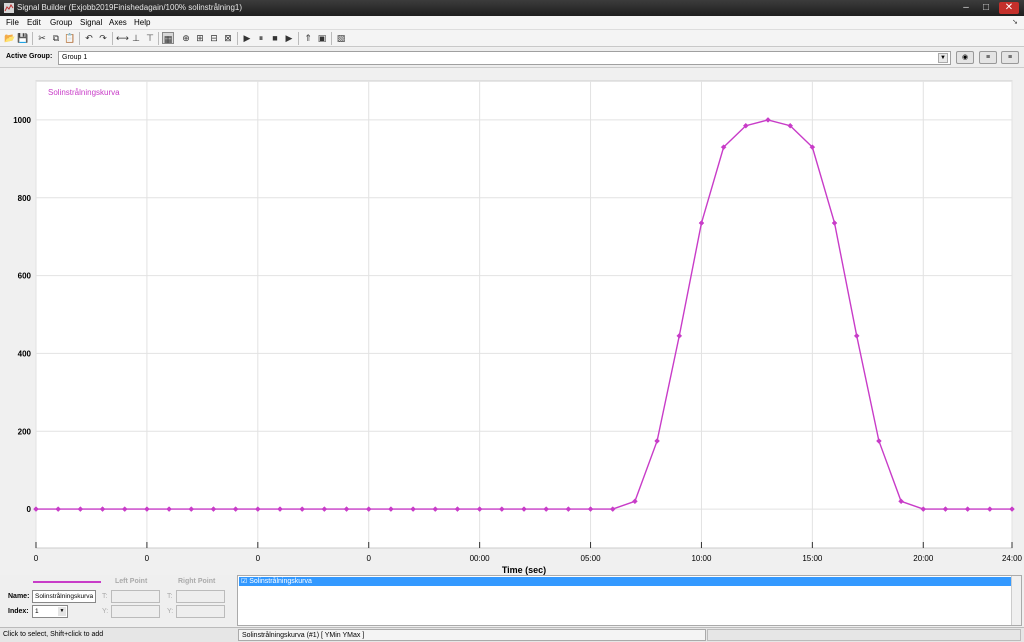 Image resolution: width=1024 pixels, height=642 pixels. I want to click on fall-icon: ⊤, so click(150, 38).